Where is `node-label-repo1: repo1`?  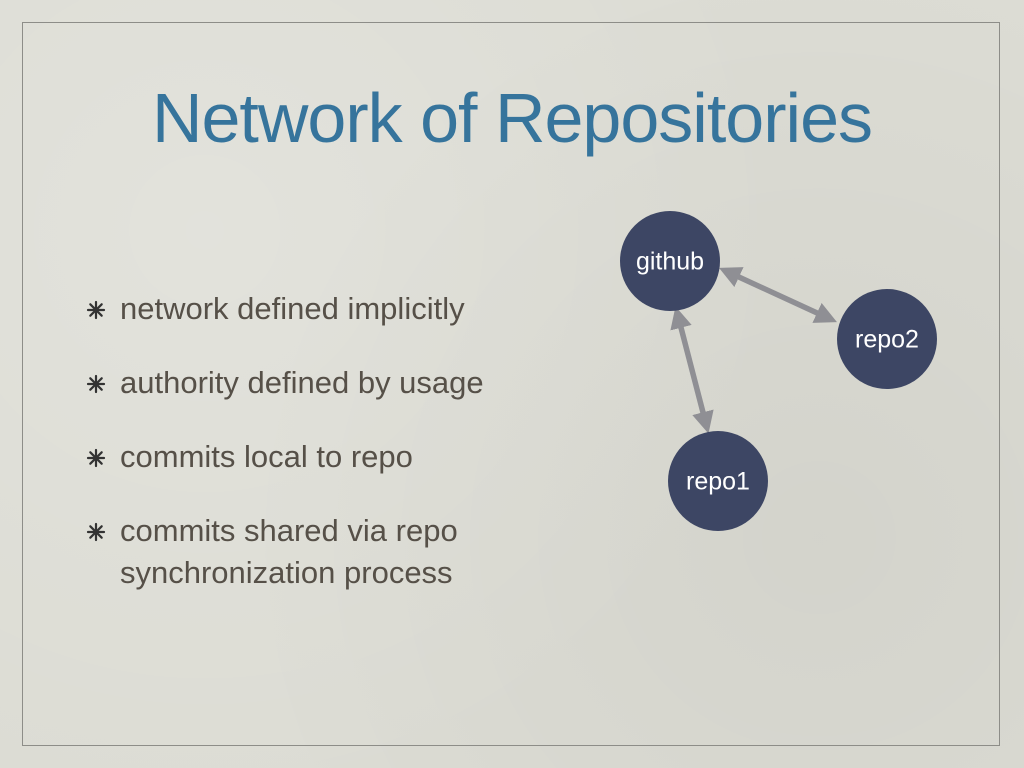
node-label-repo1: repo1 is located at coordinates (718, 482).